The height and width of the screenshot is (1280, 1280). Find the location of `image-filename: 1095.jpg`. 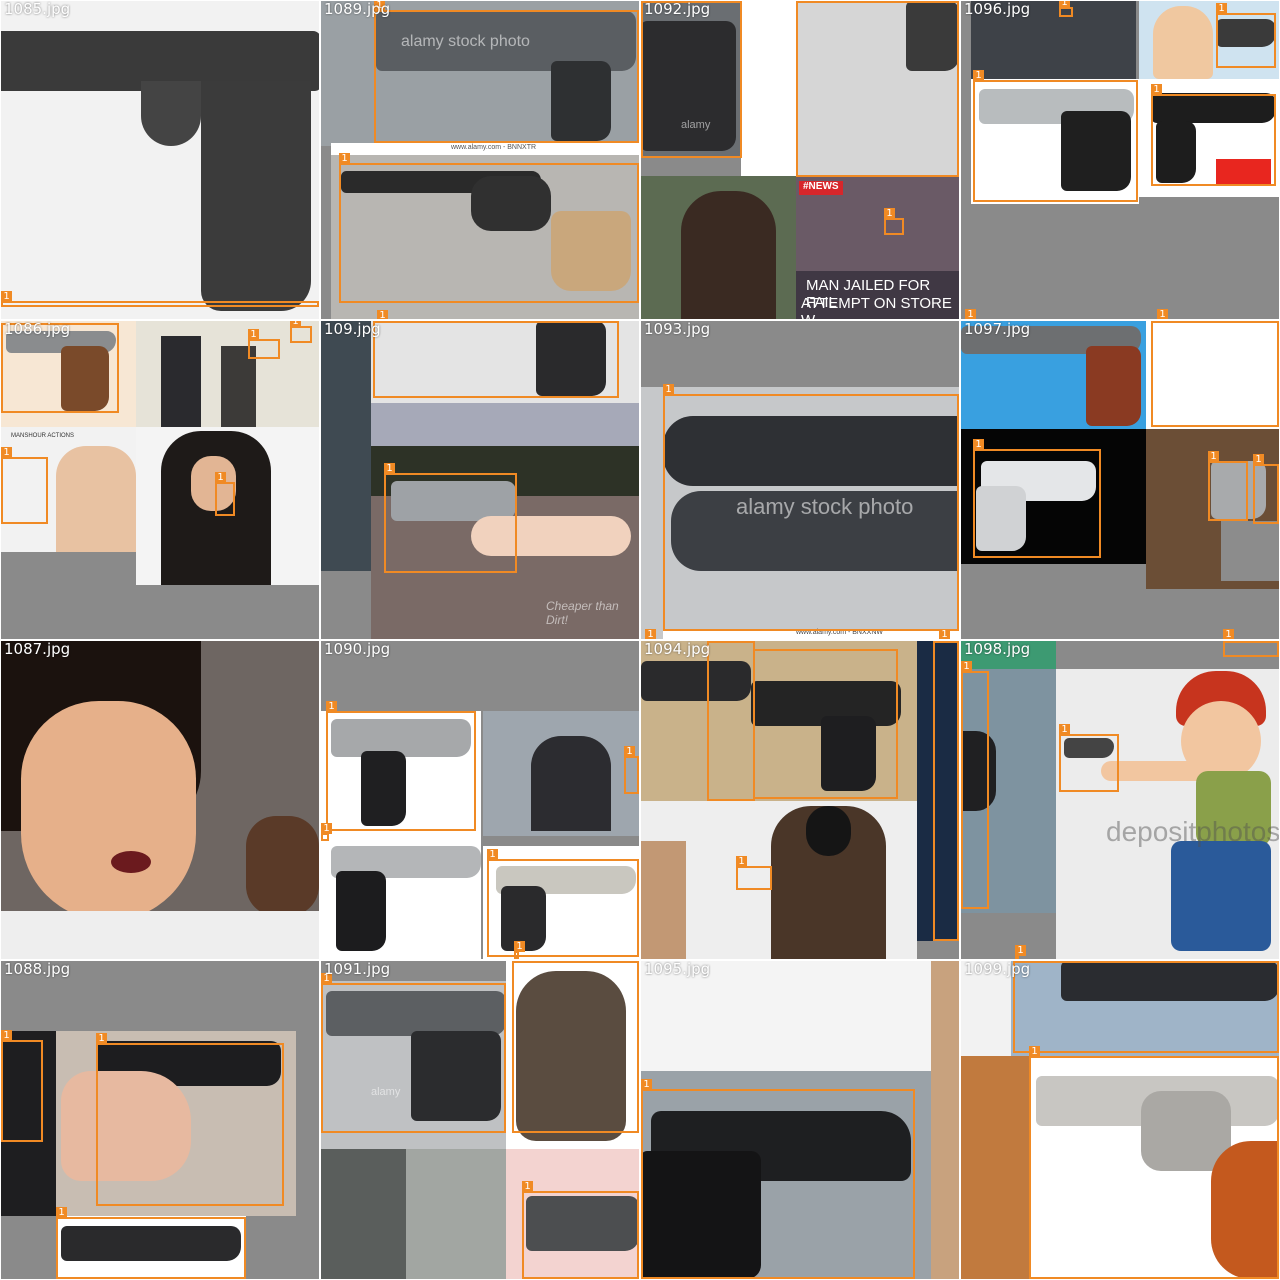

image-filename: 1095.jpg is located at coordinates (677, 969).